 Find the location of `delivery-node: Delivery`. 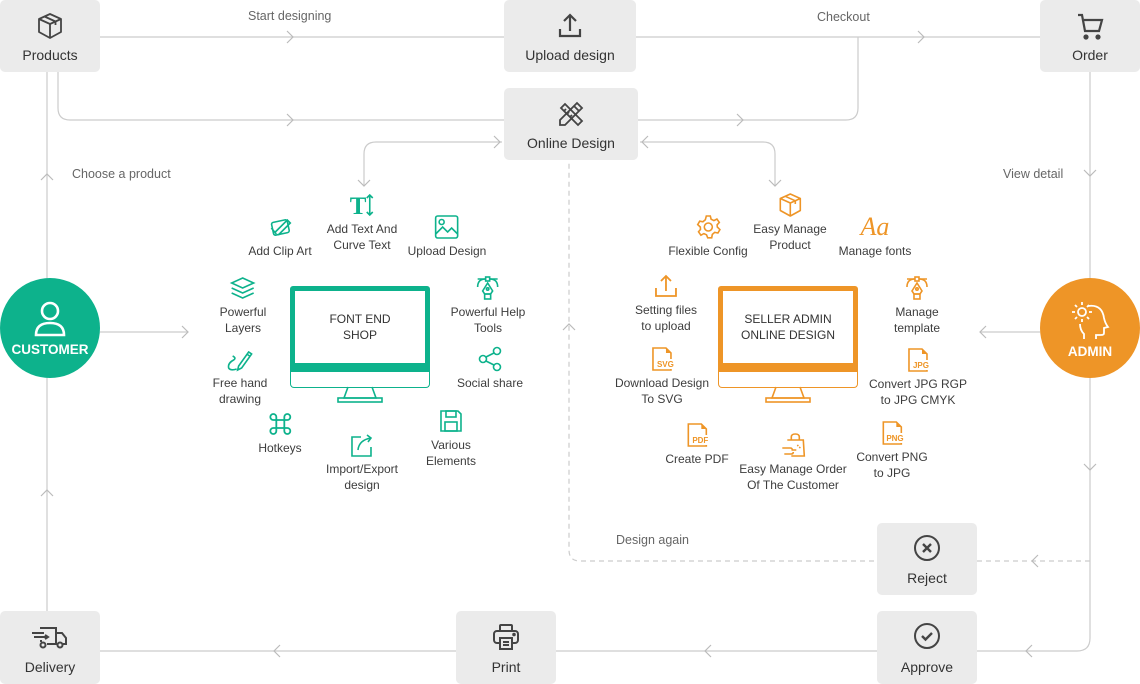

delivery-node: Delivery is located at coordinates (50, 647).